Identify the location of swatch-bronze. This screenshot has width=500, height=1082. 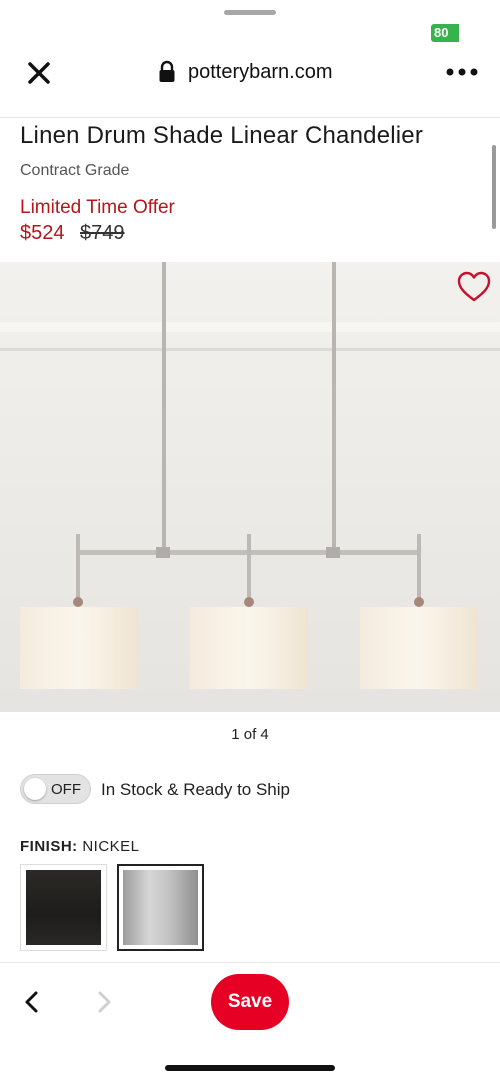
(63, 907).